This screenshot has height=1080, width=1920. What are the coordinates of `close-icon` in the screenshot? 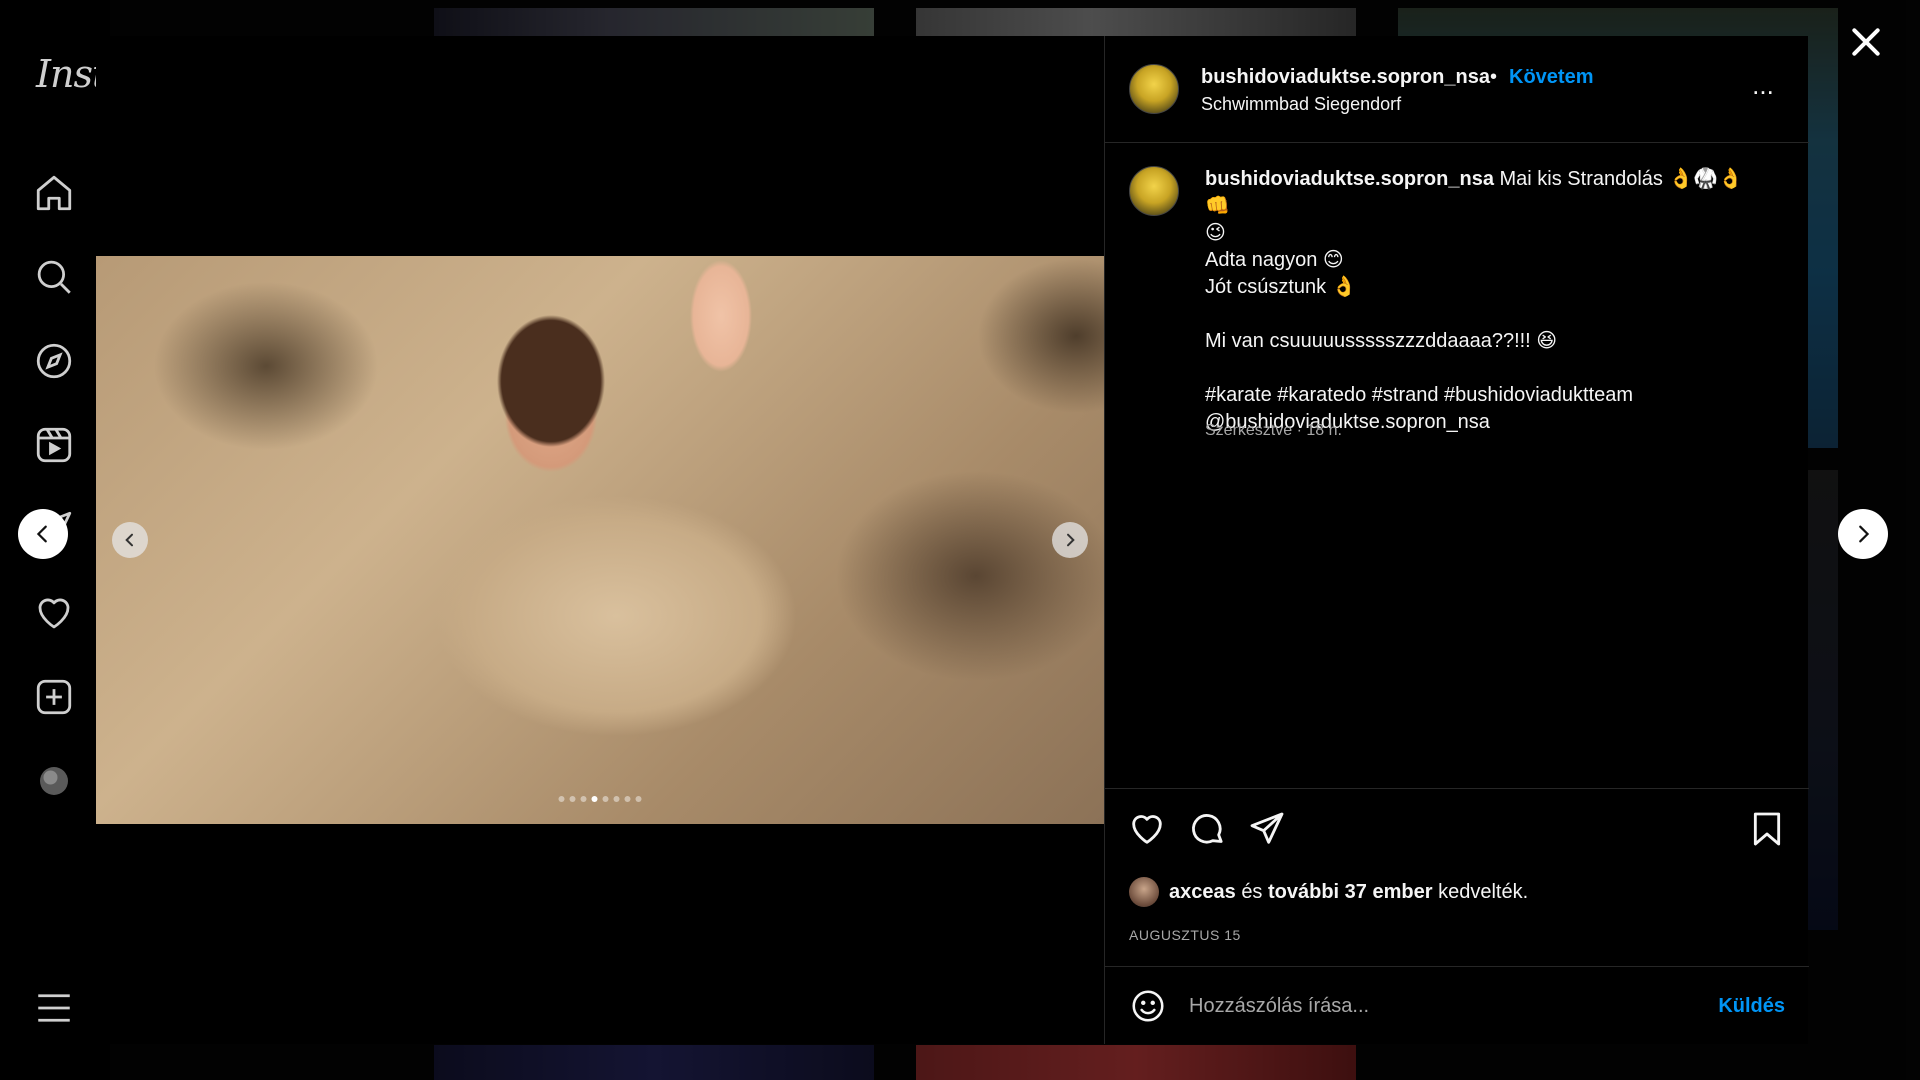 It's located at (1866, 42).